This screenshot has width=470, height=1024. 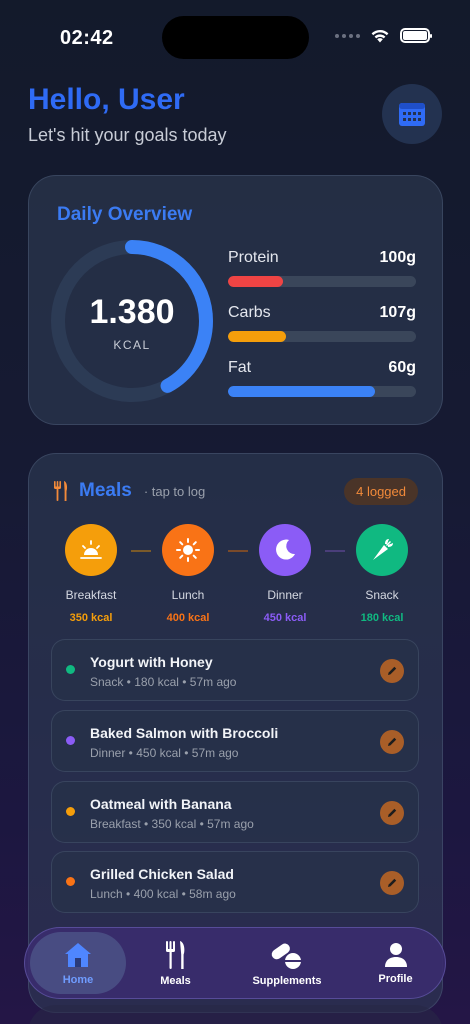 What do you see at coordinates (151, 662) in the screenshot?
I see `meal-name: Yogurt with Honey` at bounding box center [151, 662].